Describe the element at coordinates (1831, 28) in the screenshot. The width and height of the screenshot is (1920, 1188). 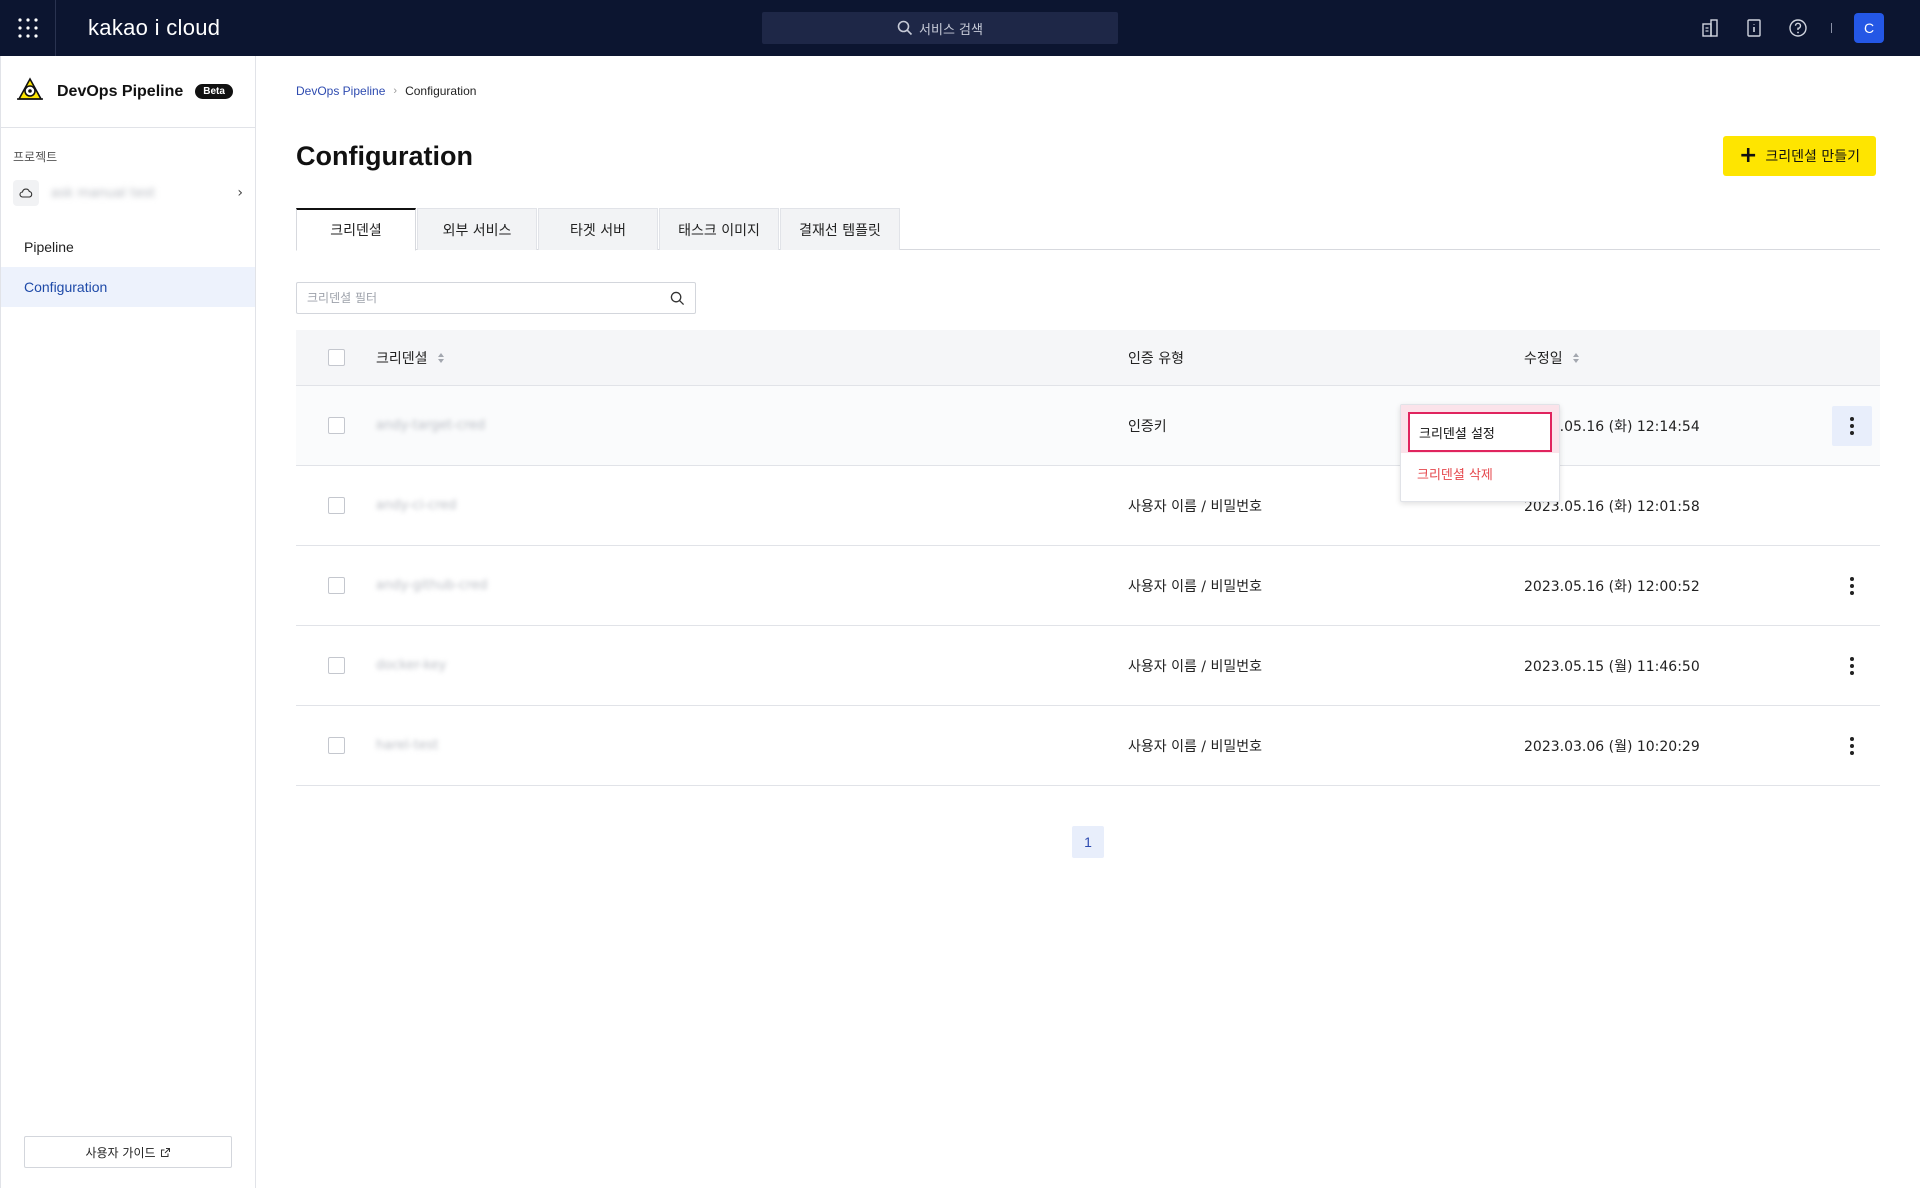
I see `top-divider` at that location.